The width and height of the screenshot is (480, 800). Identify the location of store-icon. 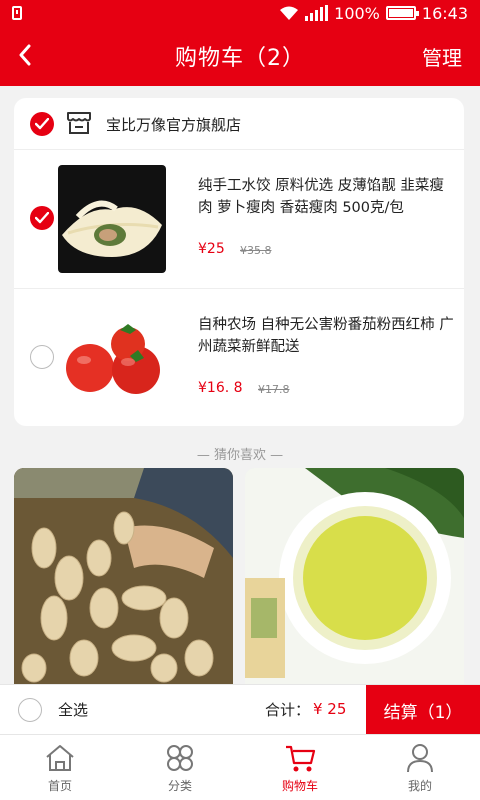
(79, 123).